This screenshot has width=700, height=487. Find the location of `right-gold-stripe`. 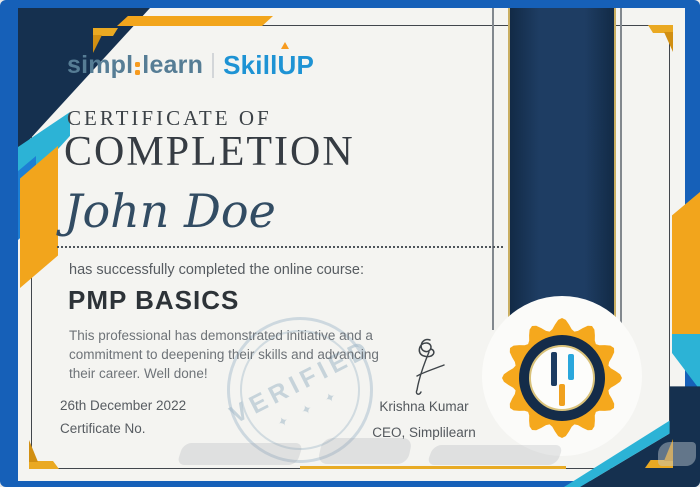

right-gold-stripe is located at coordinates (686, 265).